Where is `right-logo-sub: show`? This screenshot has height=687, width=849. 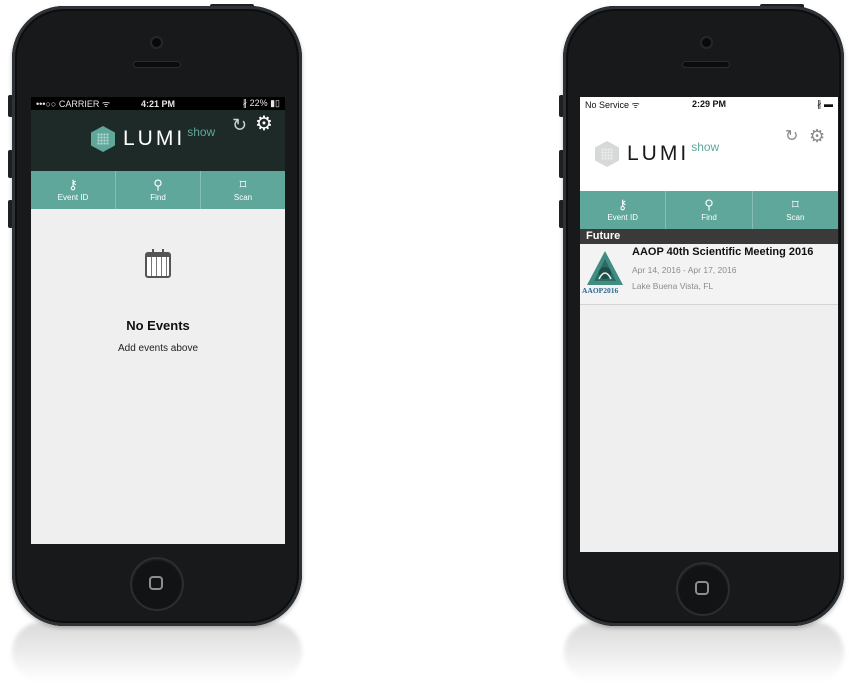 right-logo-sub: show is located at coordinates (705, 147).